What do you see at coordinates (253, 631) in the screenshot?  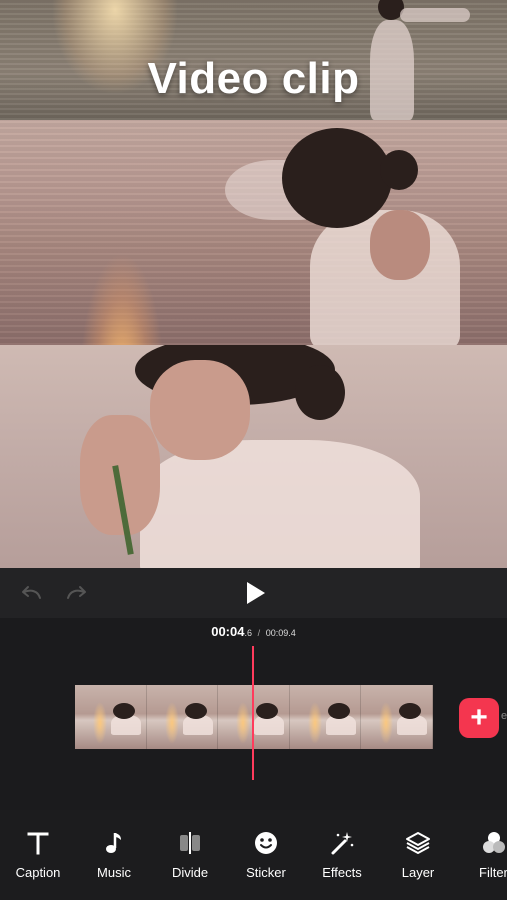 I see `timecode: 00:04.6 / 00:09.4` at bounding box center [253, 631].